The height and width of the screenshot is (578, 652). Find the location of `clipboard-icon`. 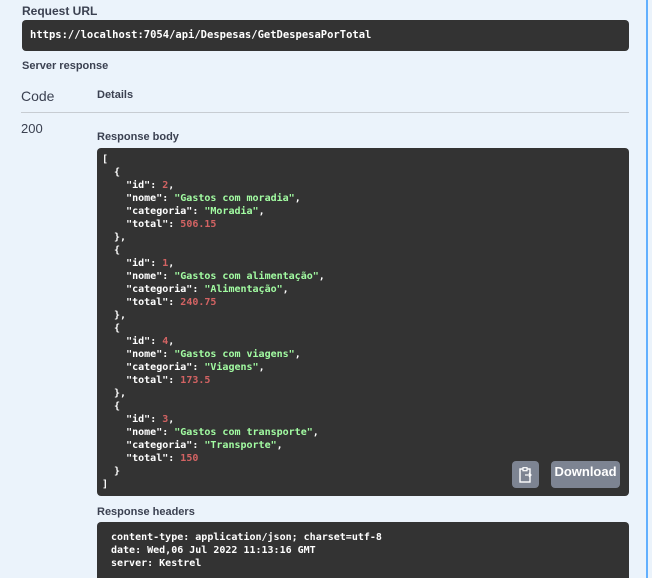

clipboard-icon is located at coordinates (525, 474).